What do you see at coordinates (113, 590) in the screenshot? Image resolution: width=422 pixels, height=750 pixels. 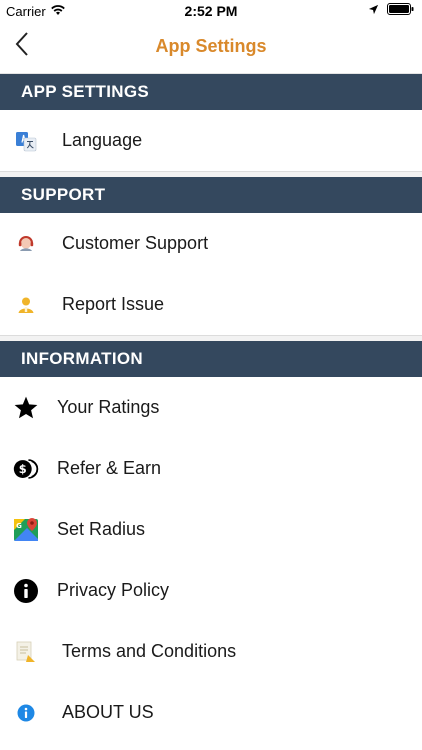 I see `settings-row-label: Privacy Policy` at bounding box center [113, 590].